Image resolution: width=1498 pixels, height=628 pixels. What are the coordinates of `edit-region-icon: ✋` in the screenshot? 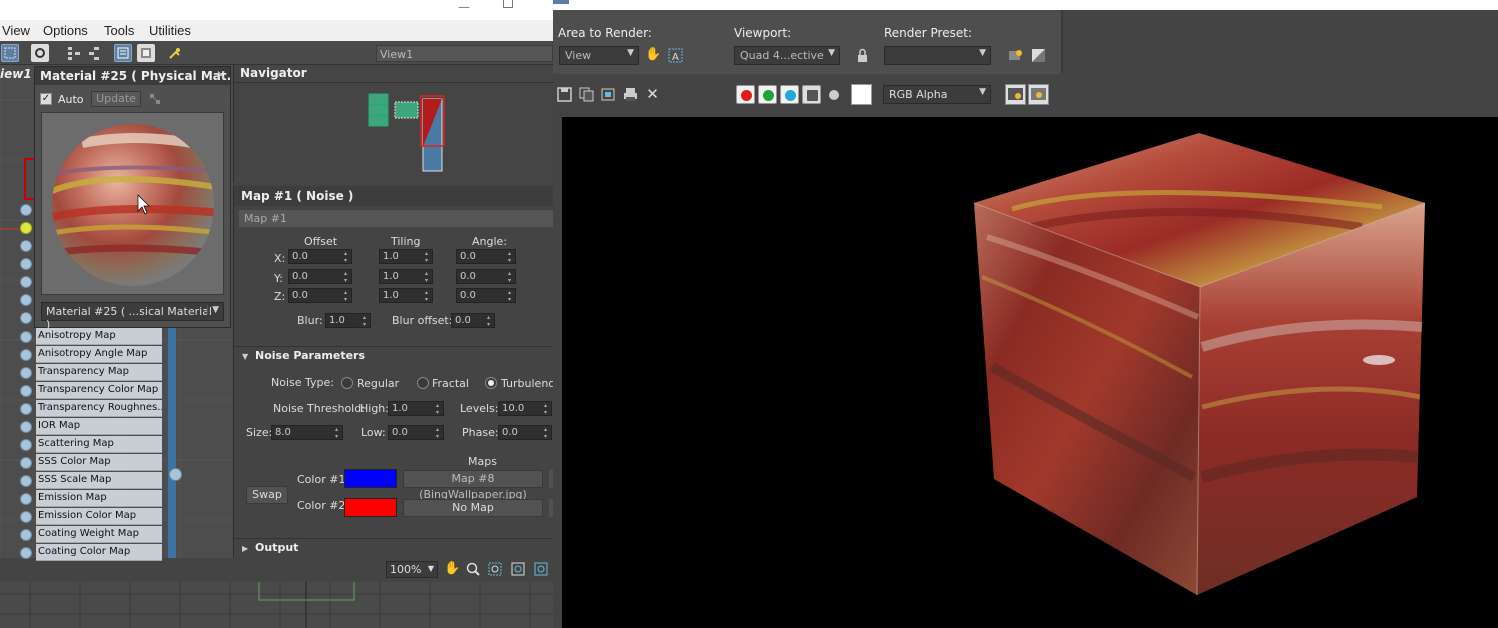 It's located at (653, 55).